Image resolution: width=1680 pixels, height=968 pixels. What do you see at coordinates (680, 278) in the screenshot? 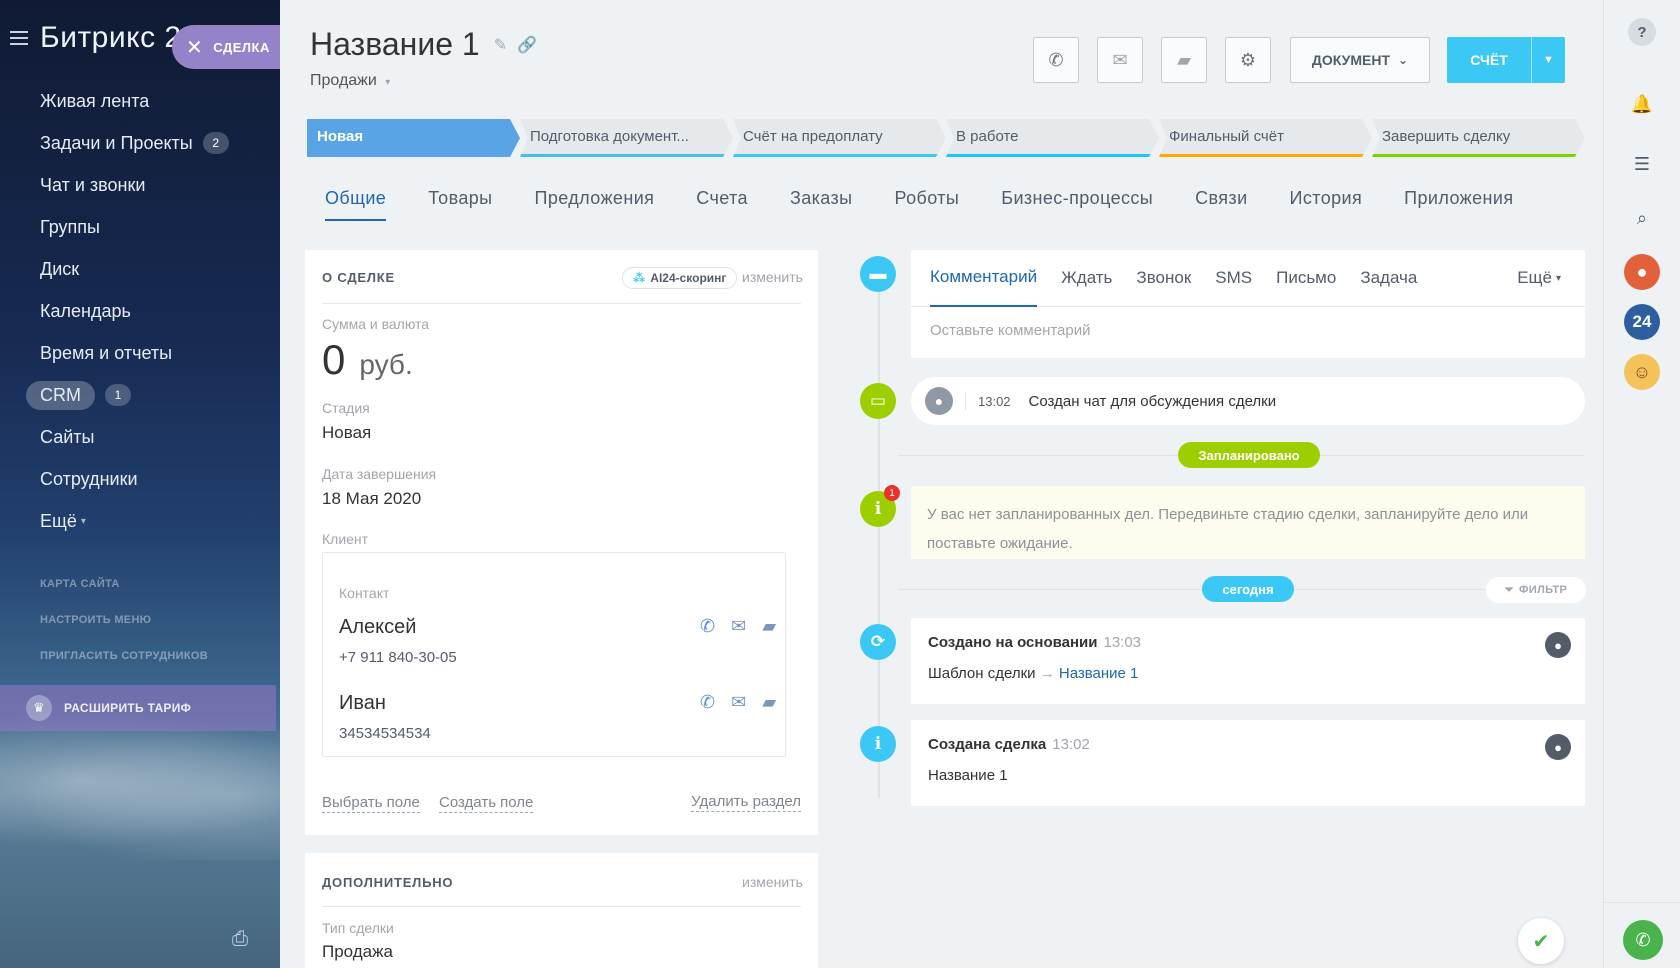
I see `ai-scoring-pill: ⁂ AI24-скоринг` at bounding box center [680, 278].